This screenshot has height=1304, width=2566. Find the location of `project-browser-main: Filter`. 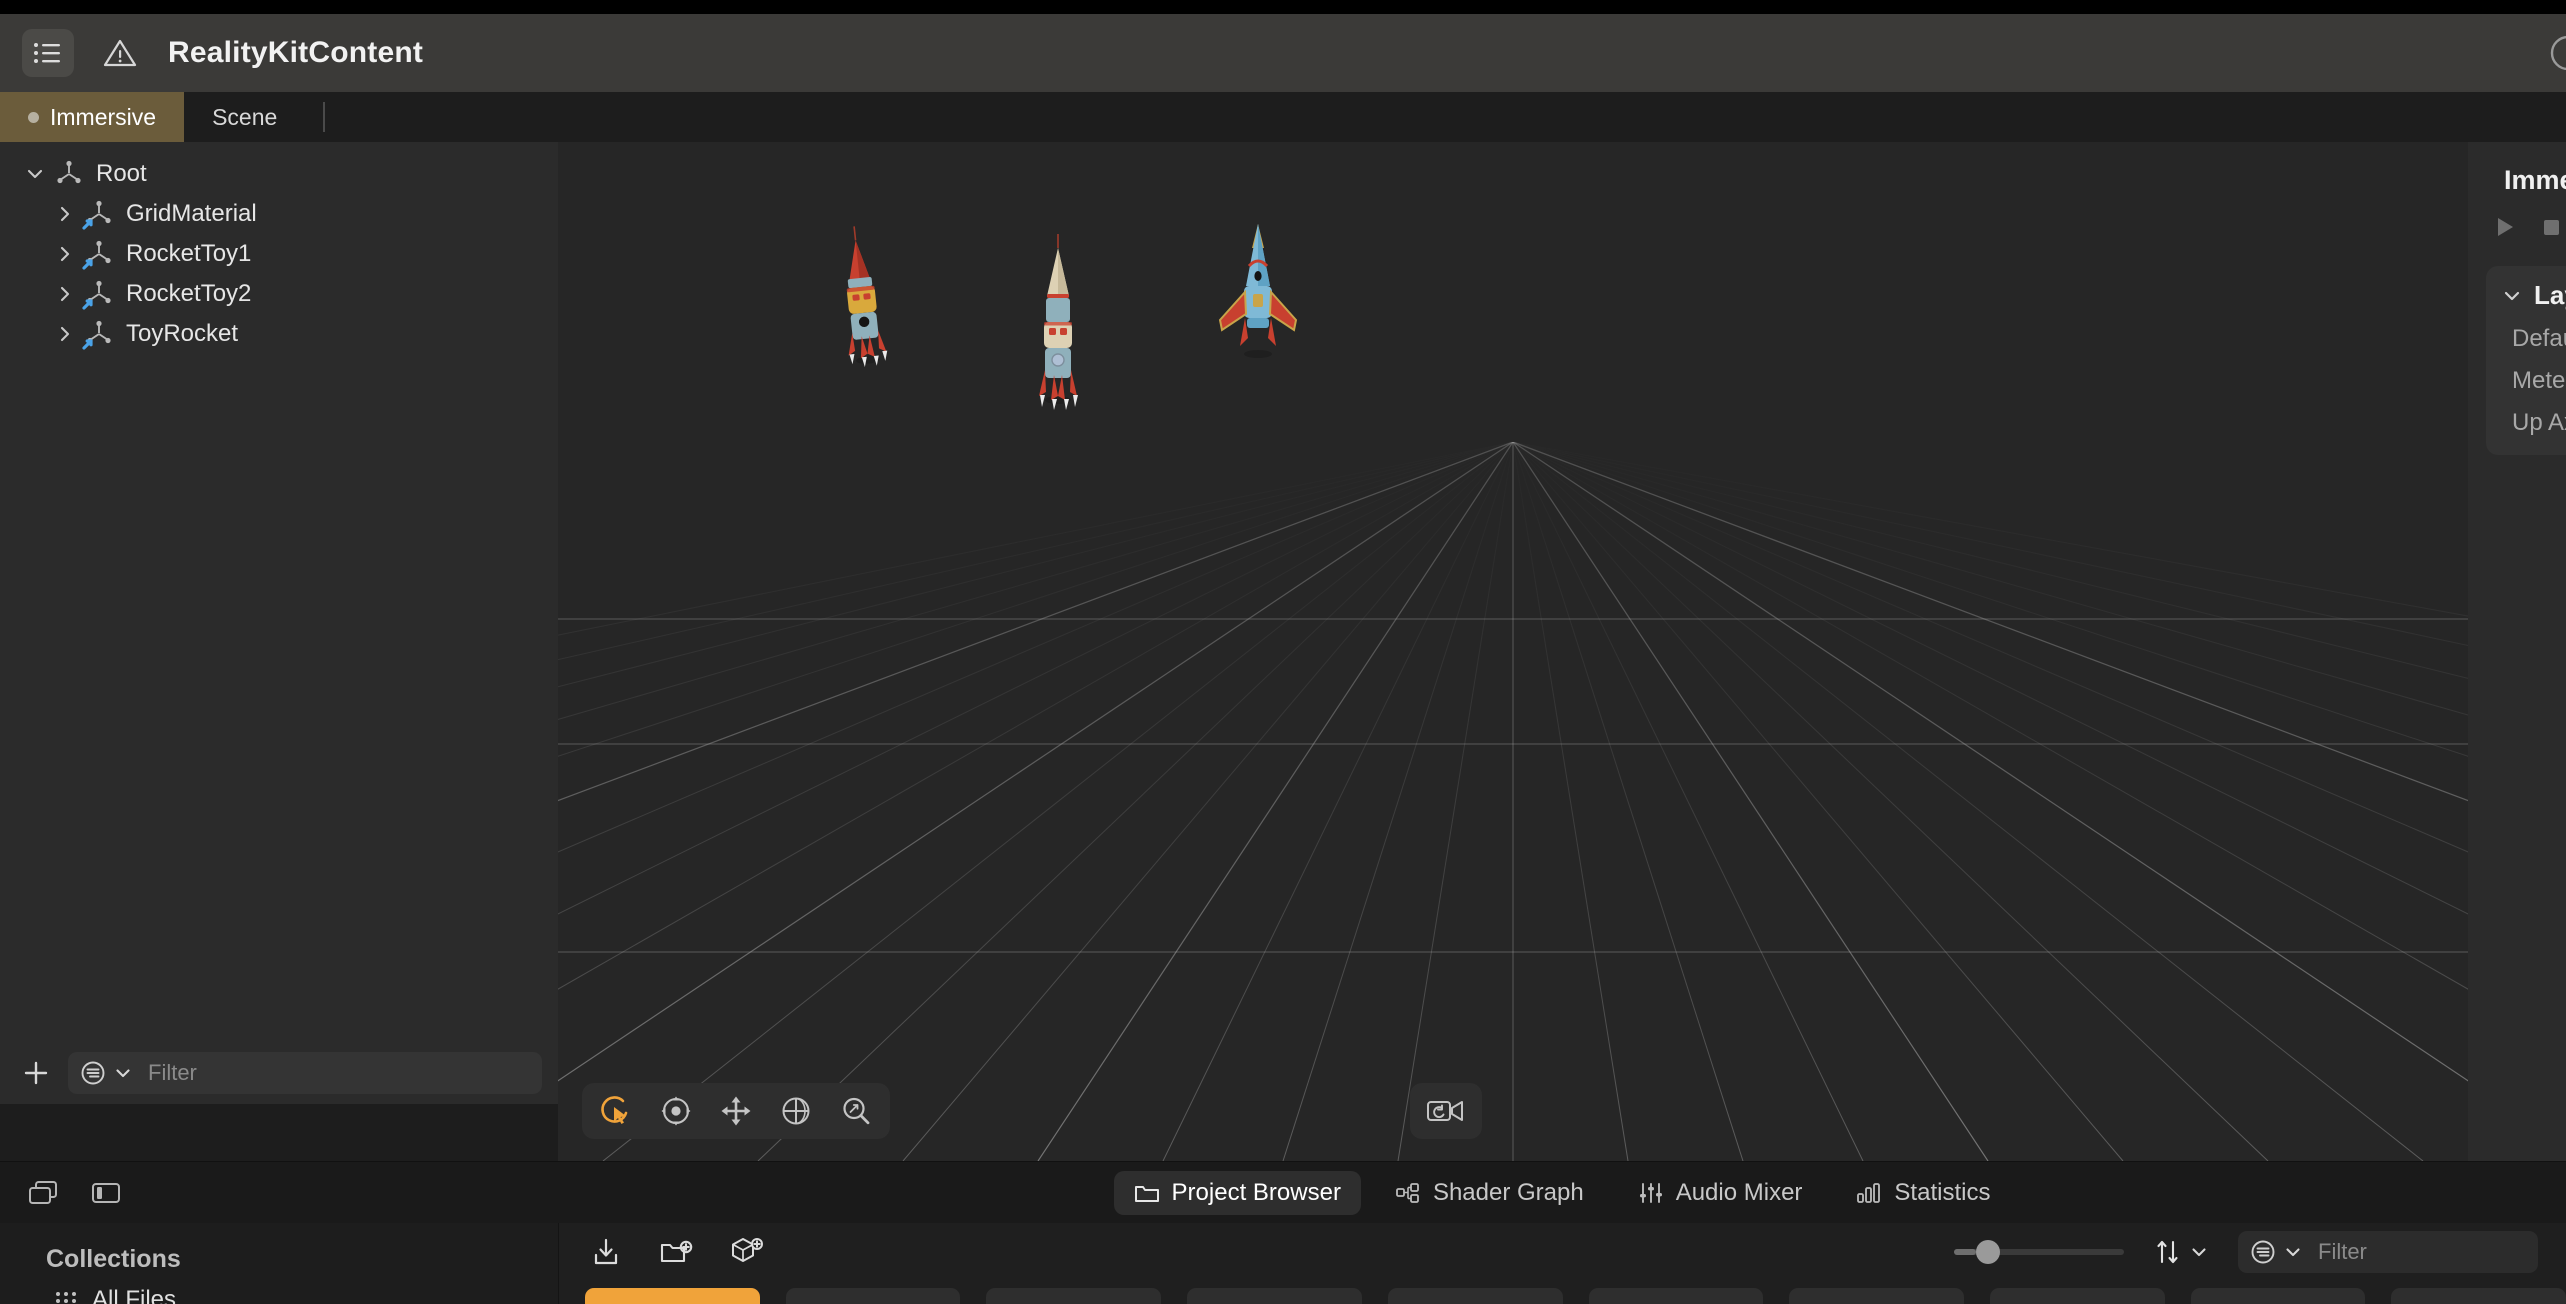

project-browser-main: Filter is located at coordinates (1562, 1263).